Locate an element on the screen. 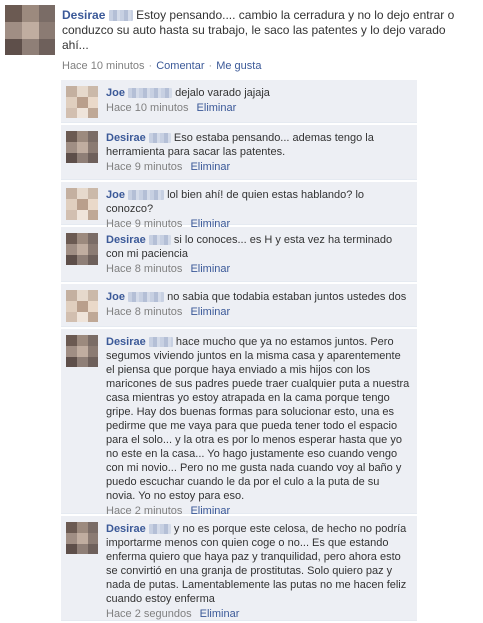  comment-meta: Hace 2 segundos Eliminar is located at coordinates (258, 614).